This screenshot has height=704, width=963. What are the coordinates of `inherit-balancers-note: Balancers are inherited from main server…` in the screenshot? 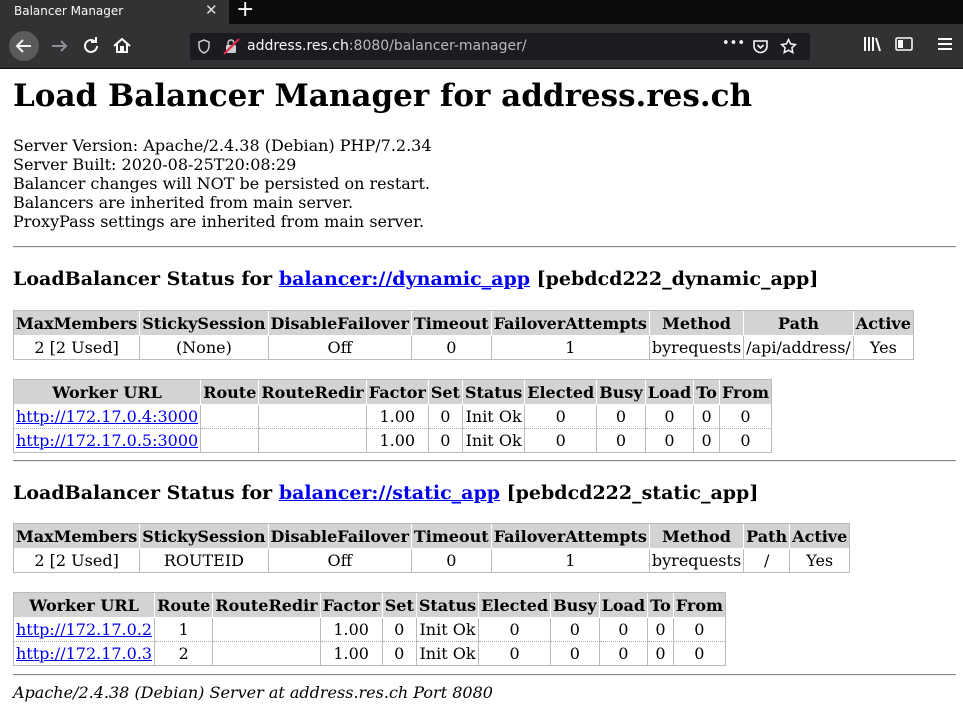 It's located at (183, 202).